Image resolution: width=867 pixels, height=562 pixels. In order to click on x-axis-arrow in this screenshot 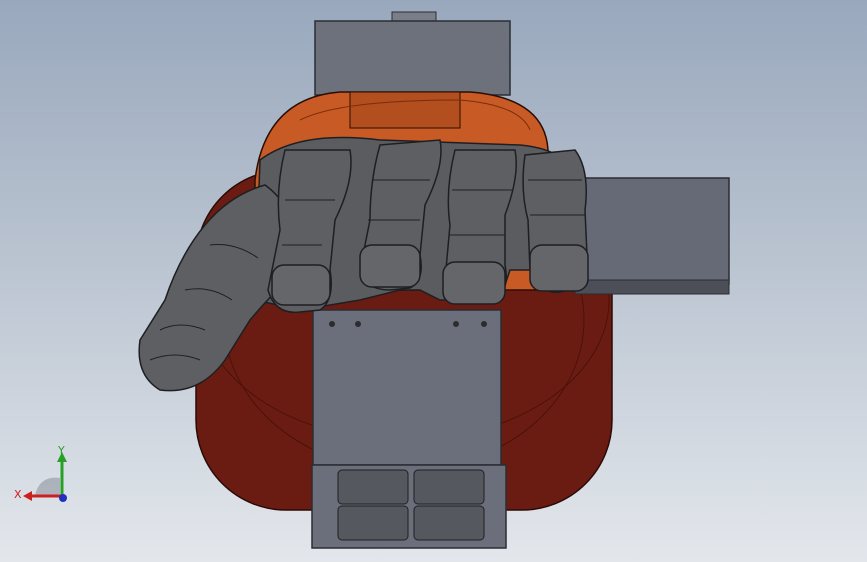, I will do `click(27, 496)`.